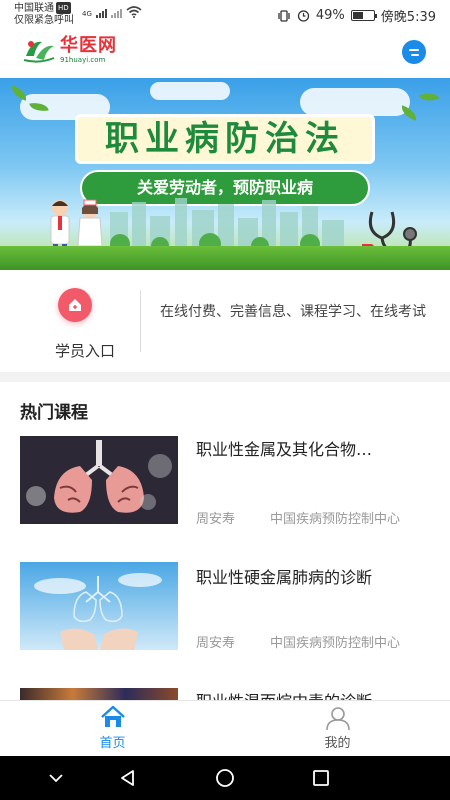  I want to click on wifi-icon, so click(134, 12).